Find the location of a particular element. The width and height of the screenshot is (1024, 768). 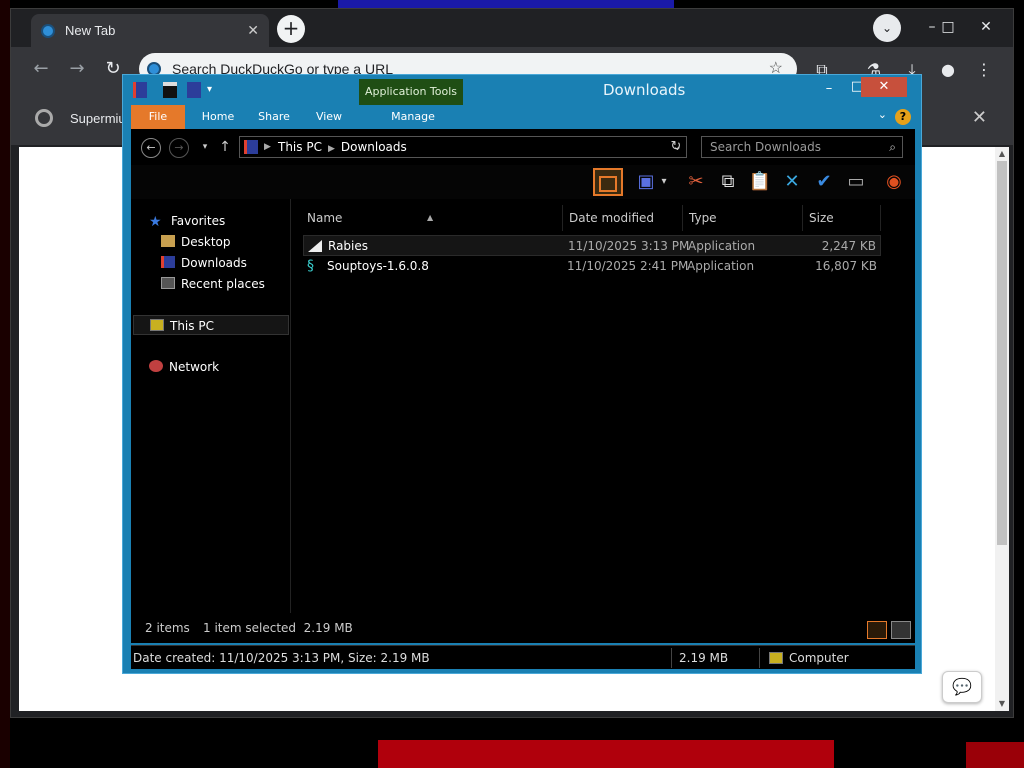

duckduckgo-icon is located at coordinates (48, 30).